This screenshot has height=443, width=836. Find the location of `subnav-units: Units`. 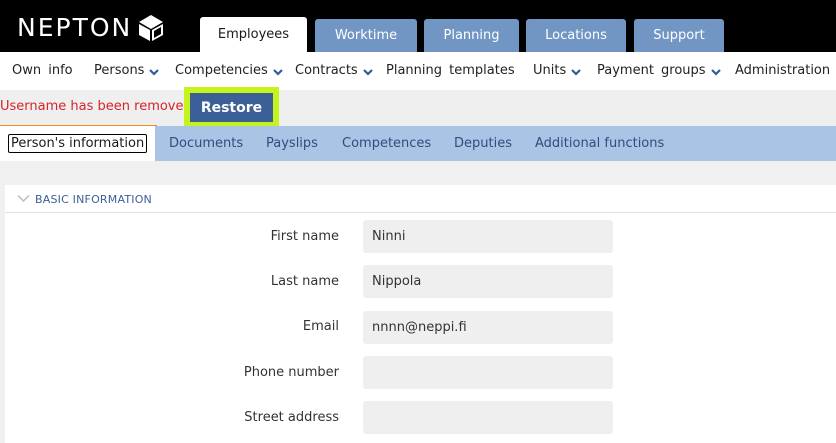

subnav-units: Units is located at coordinates (557, 70).